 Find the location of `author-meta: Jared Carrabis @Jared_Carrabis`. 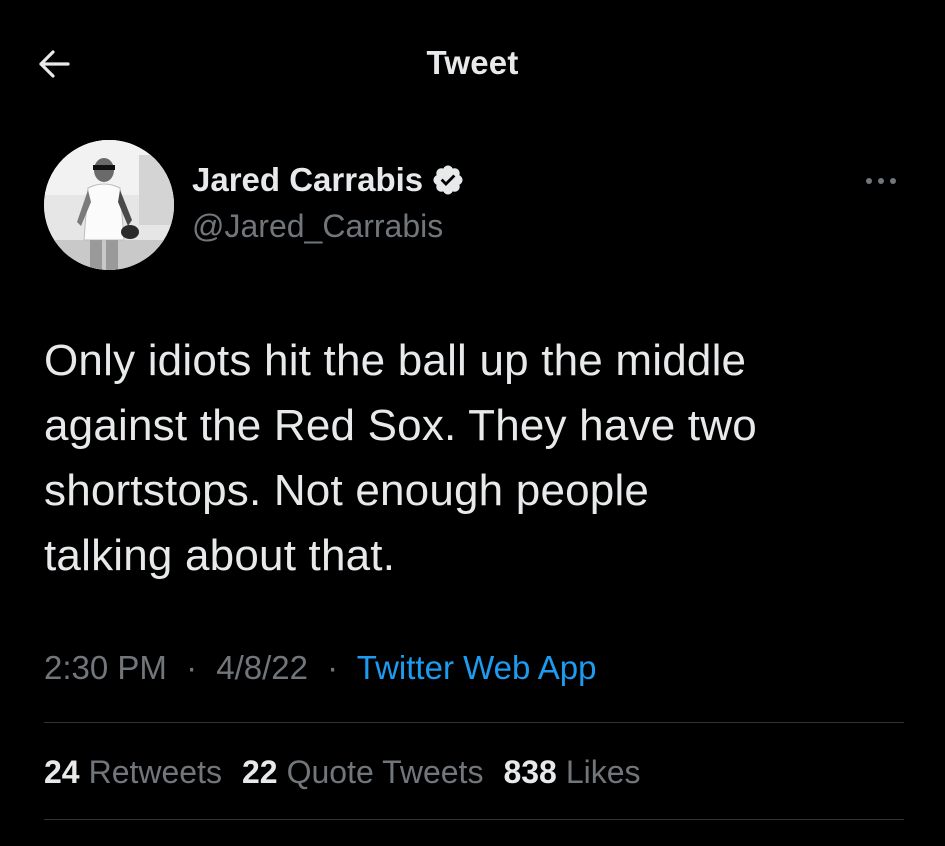

author-meta: Jared Carrabis @Jared_Carrabis is located at coordinates (328, 203).